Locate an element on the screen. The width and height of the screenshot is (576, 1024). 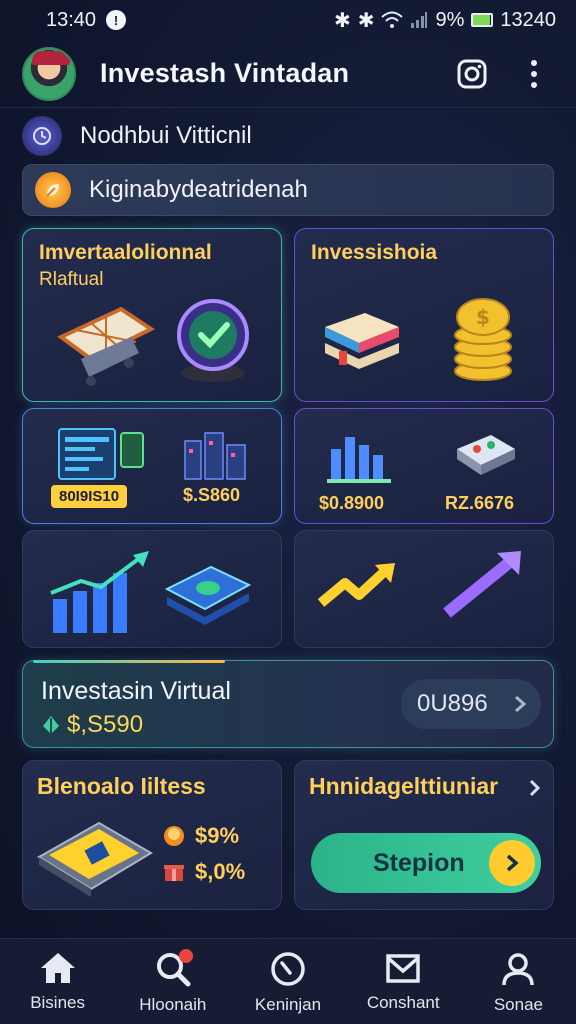
more-options-button is located at coordinates (534, 74).